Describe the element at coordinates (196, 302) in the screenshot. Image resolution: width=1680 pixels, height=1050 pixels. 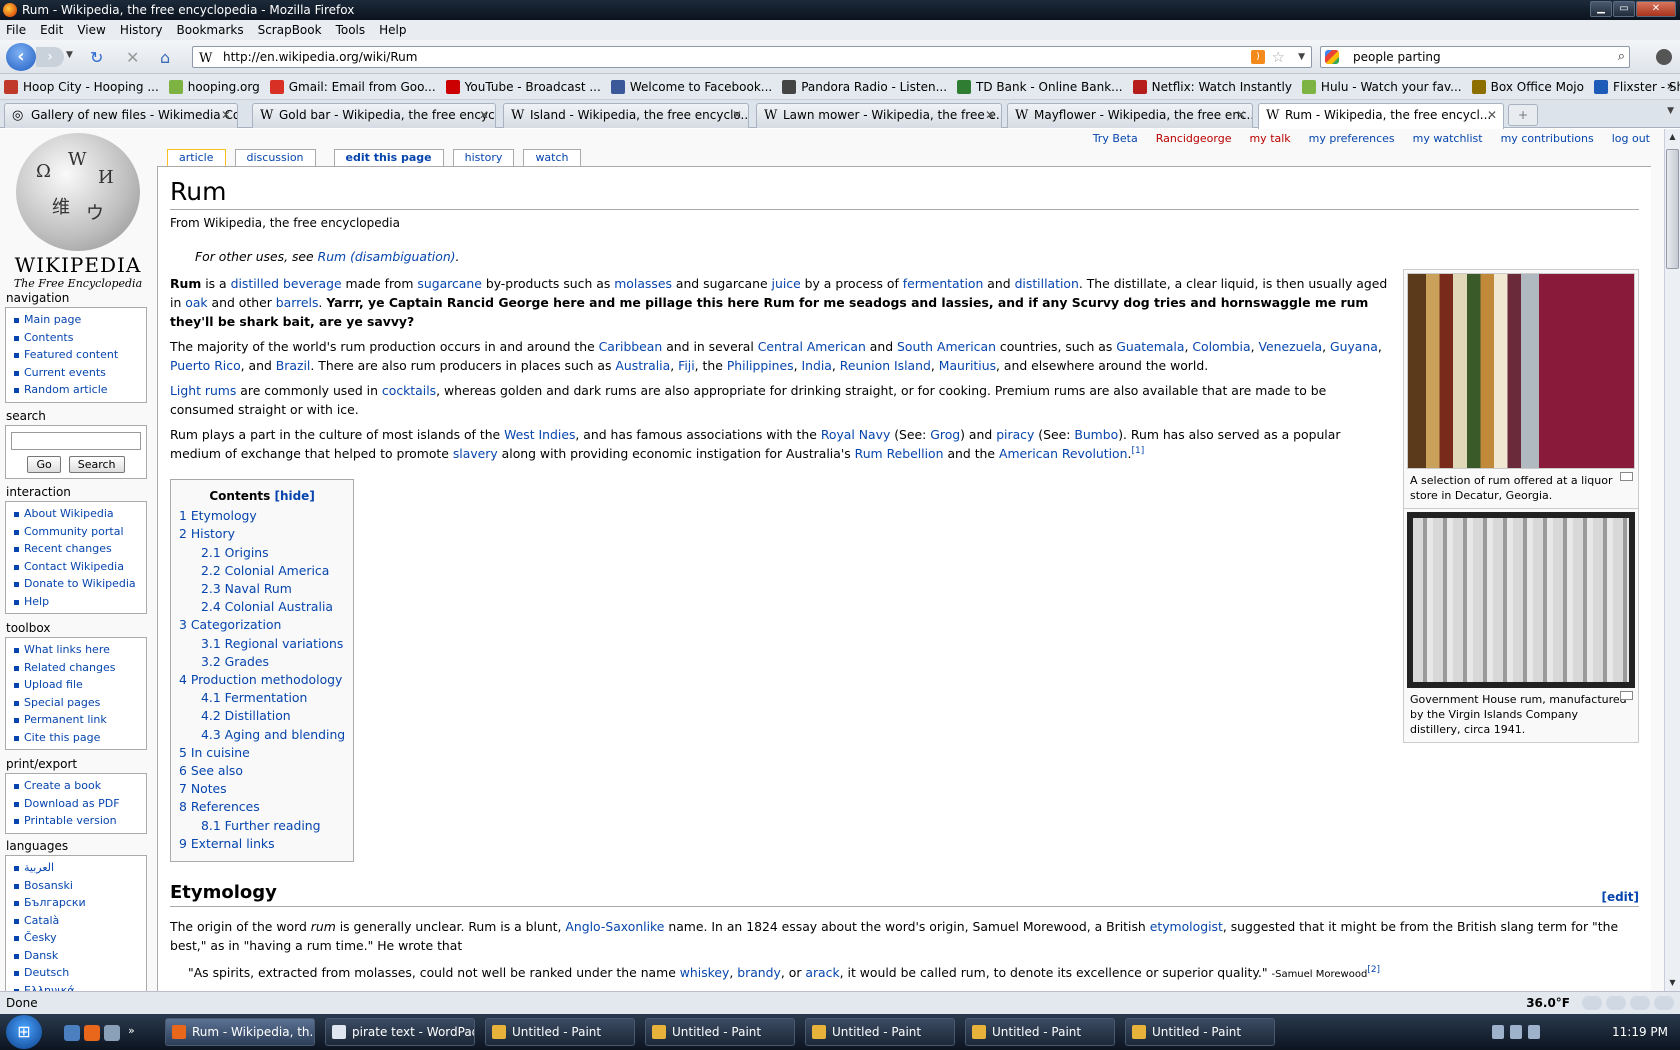
I see `link: oak` at that location.